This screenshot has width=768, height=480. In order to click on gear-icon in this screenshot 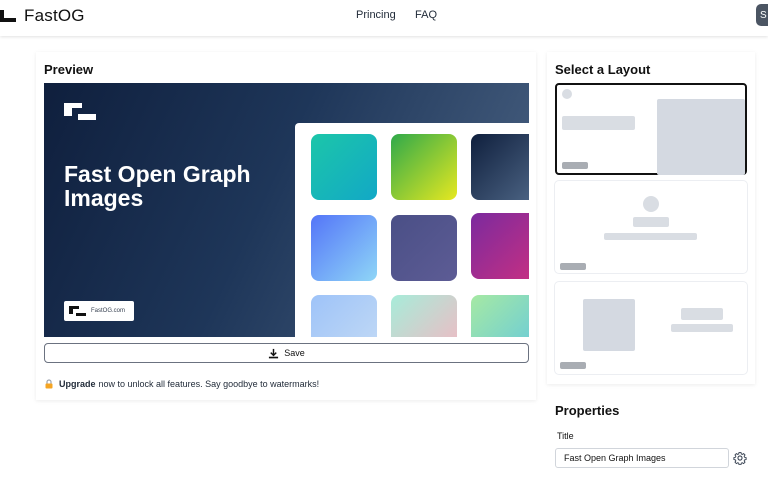, I will do `click(740, 458)`.